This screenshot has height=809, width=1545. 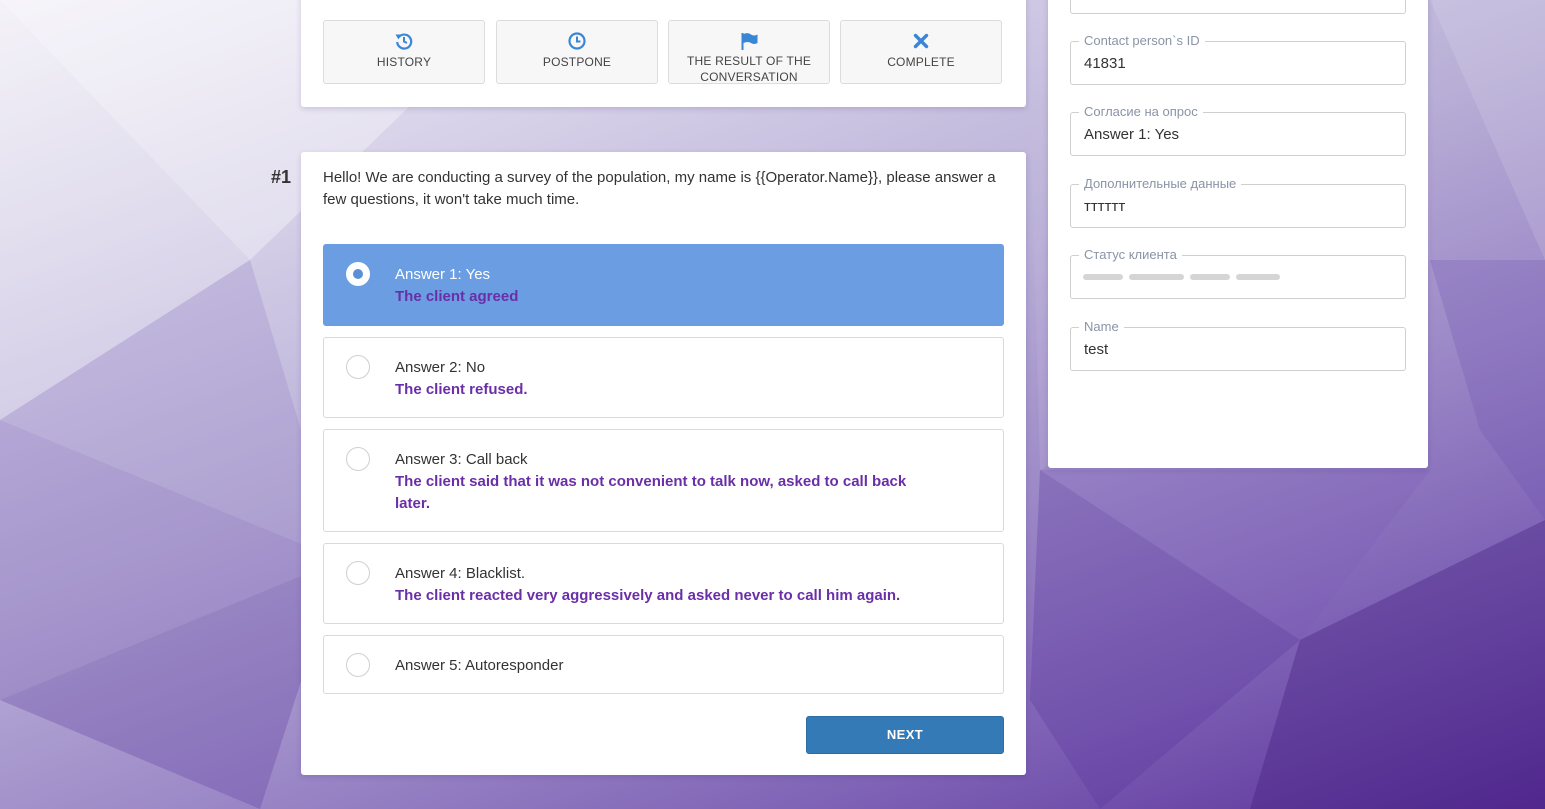 I want to click on answer-title: Answer 4: Blacklist., so click(x=460, y=573).